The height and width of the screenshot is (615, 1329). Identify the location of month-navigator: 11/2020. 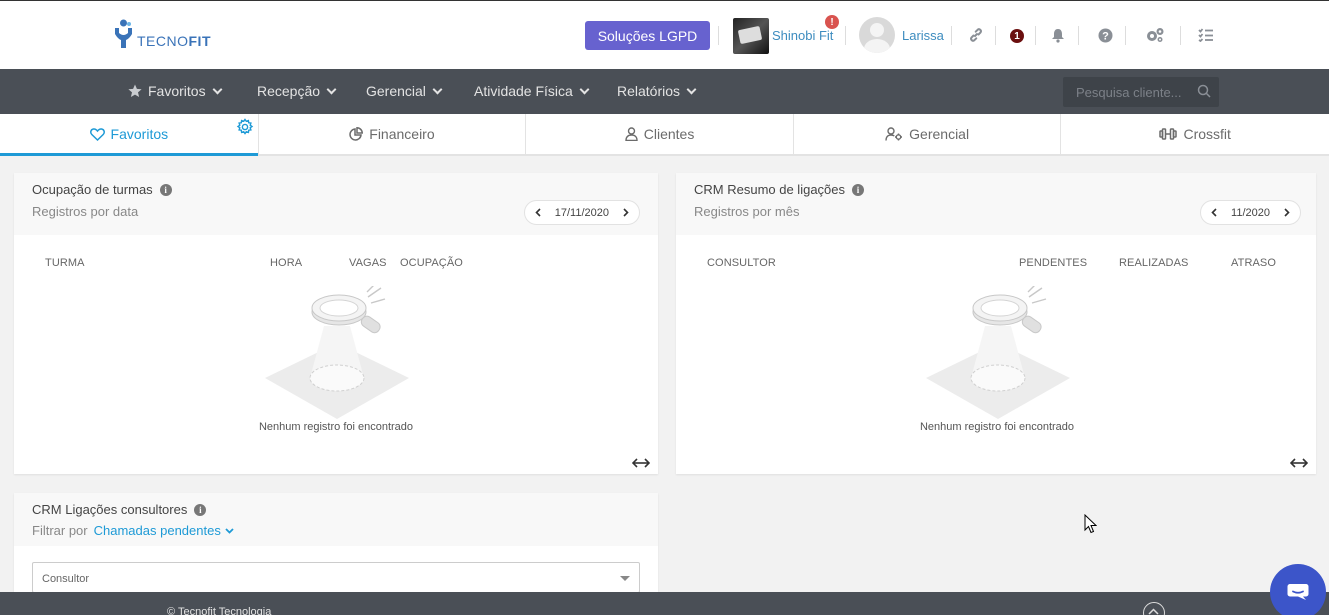
(1250, 212).